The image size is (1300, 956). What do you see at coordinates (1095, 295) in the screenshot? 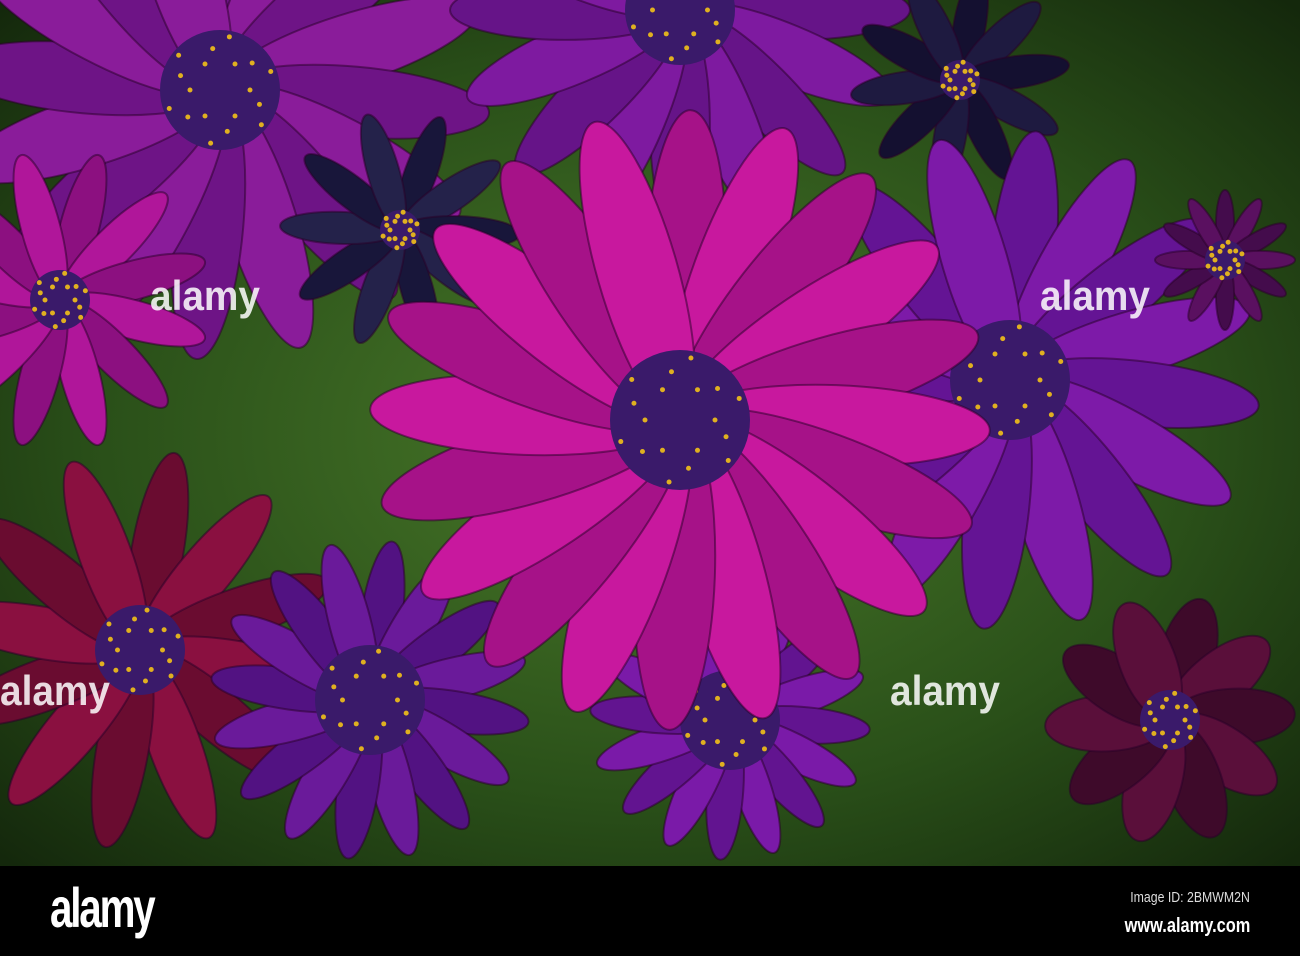
I see `watermark-text: alamy` at bounding box center [1095, 295].